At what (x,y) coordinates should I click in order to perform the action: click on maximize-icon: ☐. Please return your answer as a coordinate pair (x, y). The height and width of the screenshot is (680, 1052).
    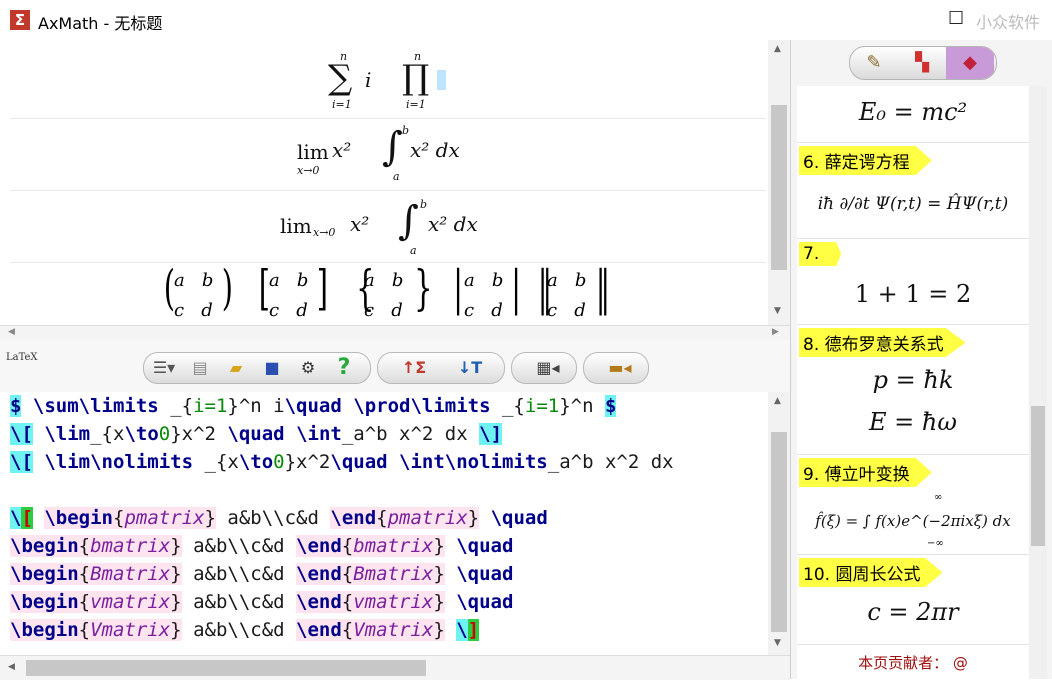
    Looking at the image, I should click on (956, 18).